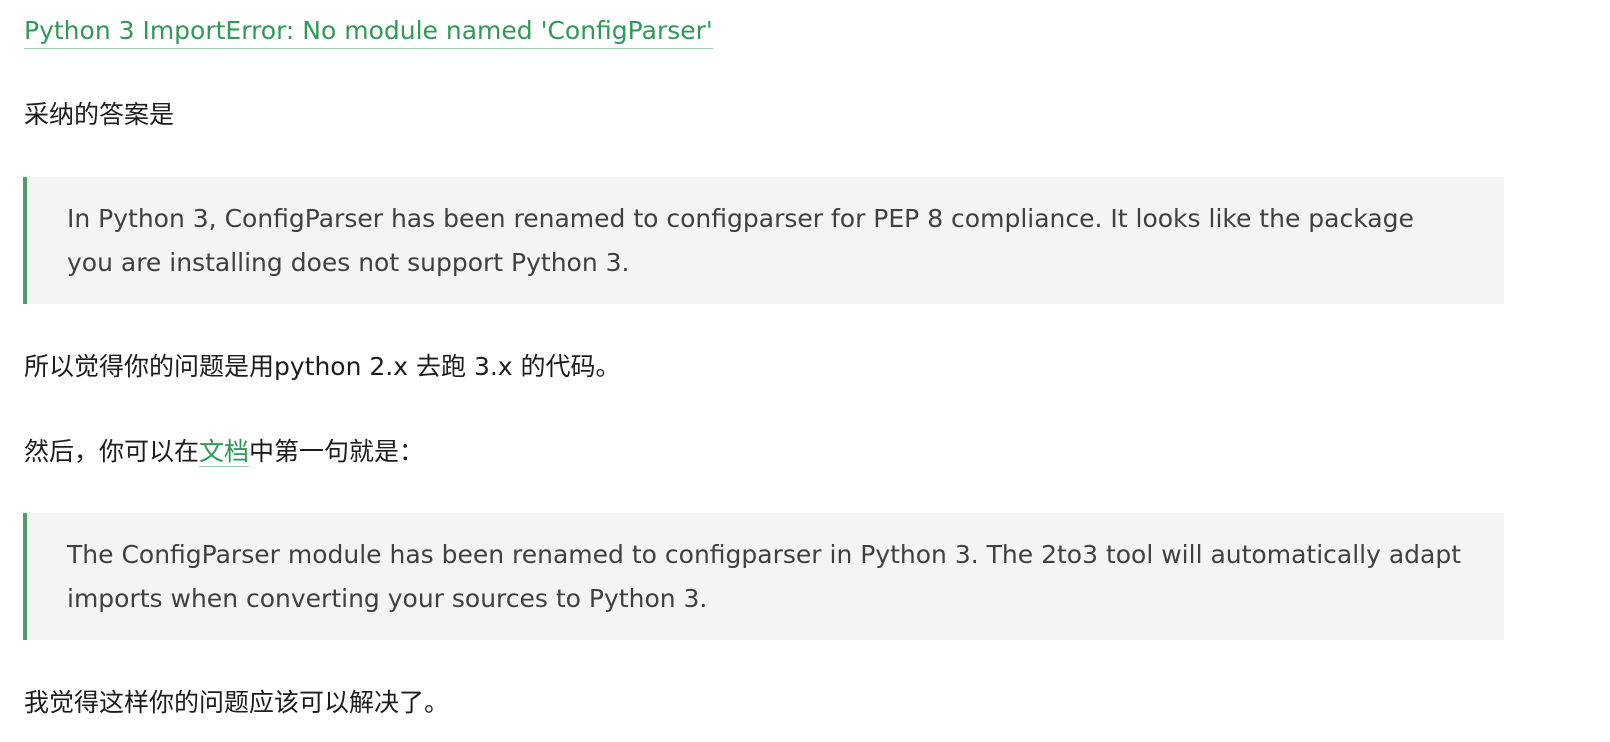 This screenshot has height=742, width=1610. Describe the element at coordinates (322, 366) in the screenshot. I see `explanation-text: 所以觉得你的问题是用python 2.x 去跑 3.x 的代码。` at that location.